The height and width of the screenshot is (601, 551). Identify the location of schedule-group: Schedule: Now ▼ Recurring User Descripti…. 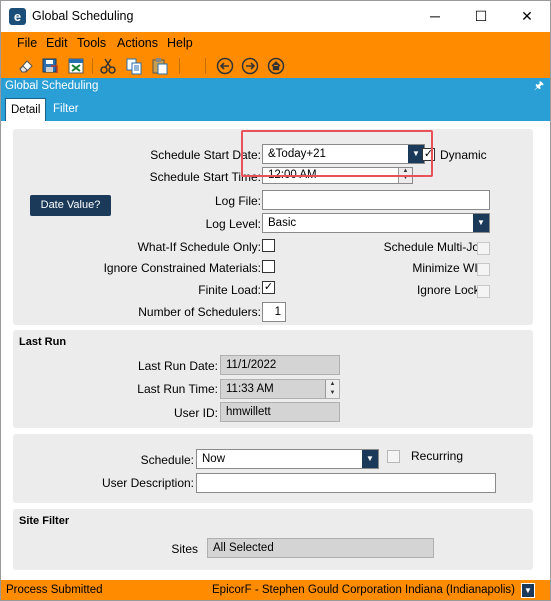
(273, 468).